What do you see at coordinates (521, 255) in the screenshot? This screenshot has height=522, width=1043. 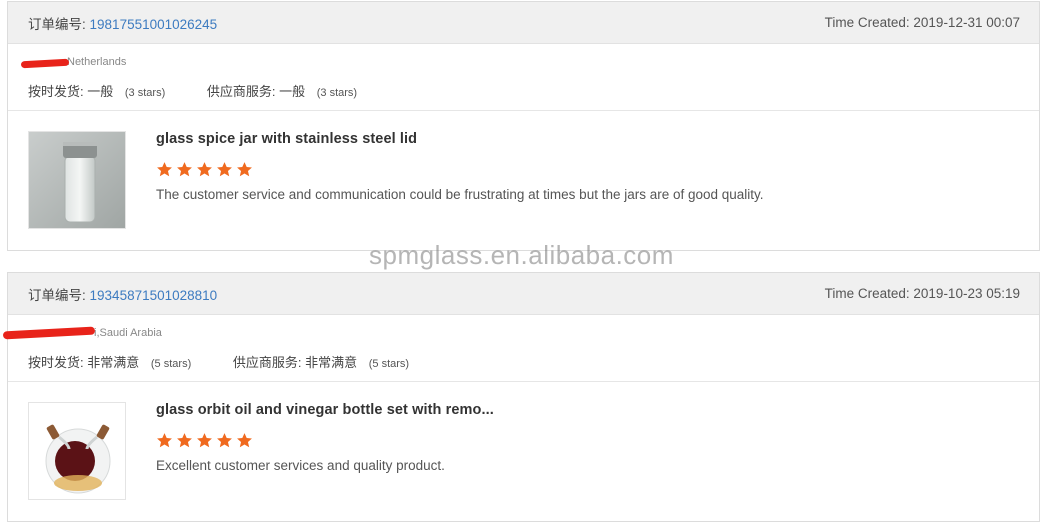 I see `watermark: spmglass.en.alibaba.com` at bounding box center [521, 255].